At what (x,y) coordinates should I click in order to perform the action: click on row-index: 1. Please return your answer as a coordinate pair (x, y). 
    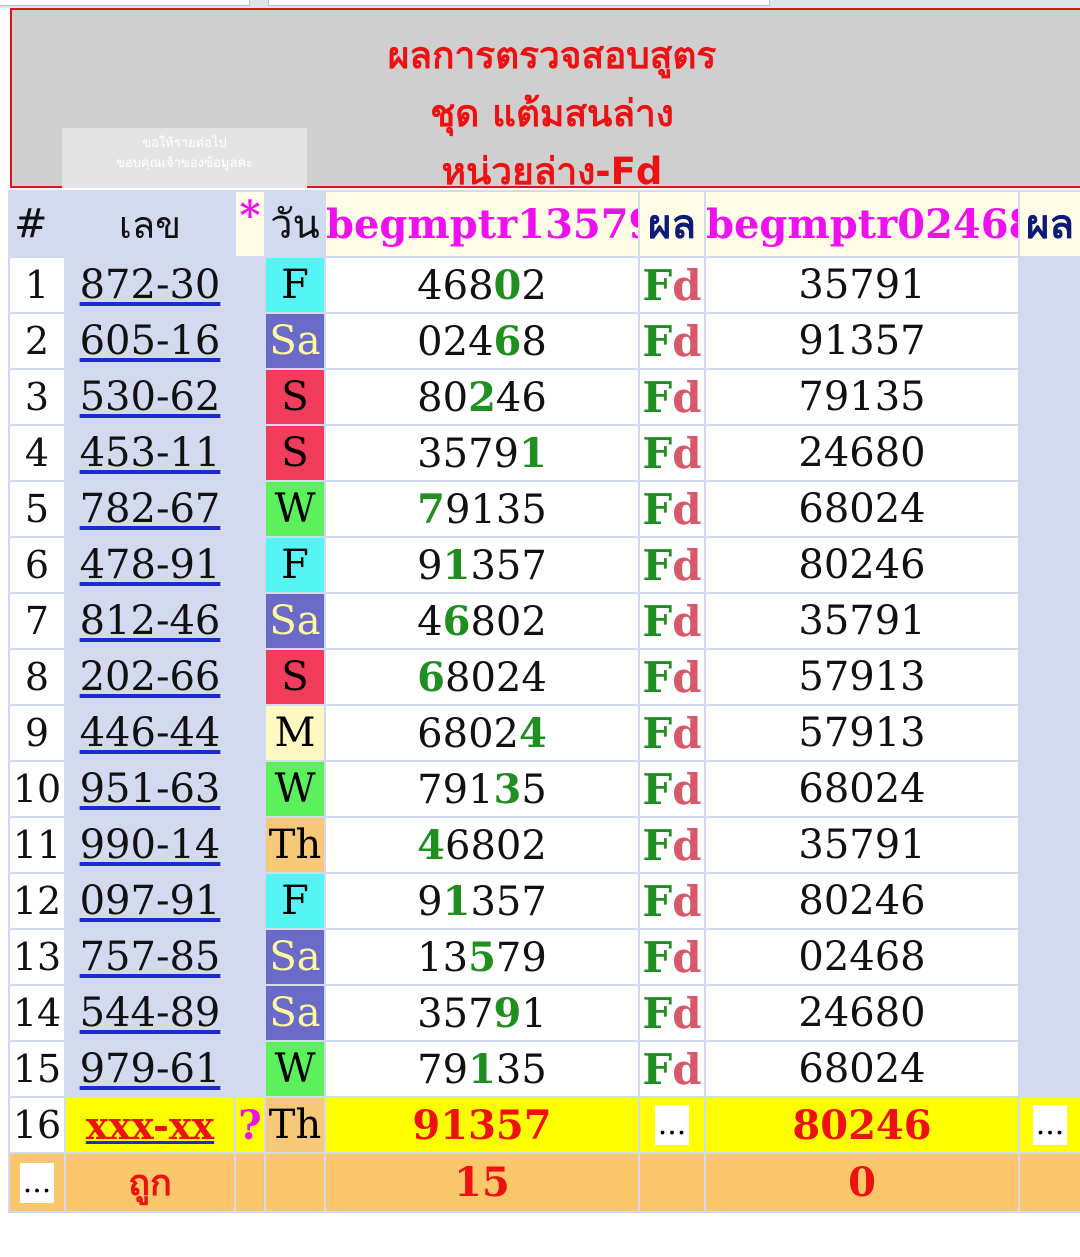
    Looking at the image, I should click on (37, 285).